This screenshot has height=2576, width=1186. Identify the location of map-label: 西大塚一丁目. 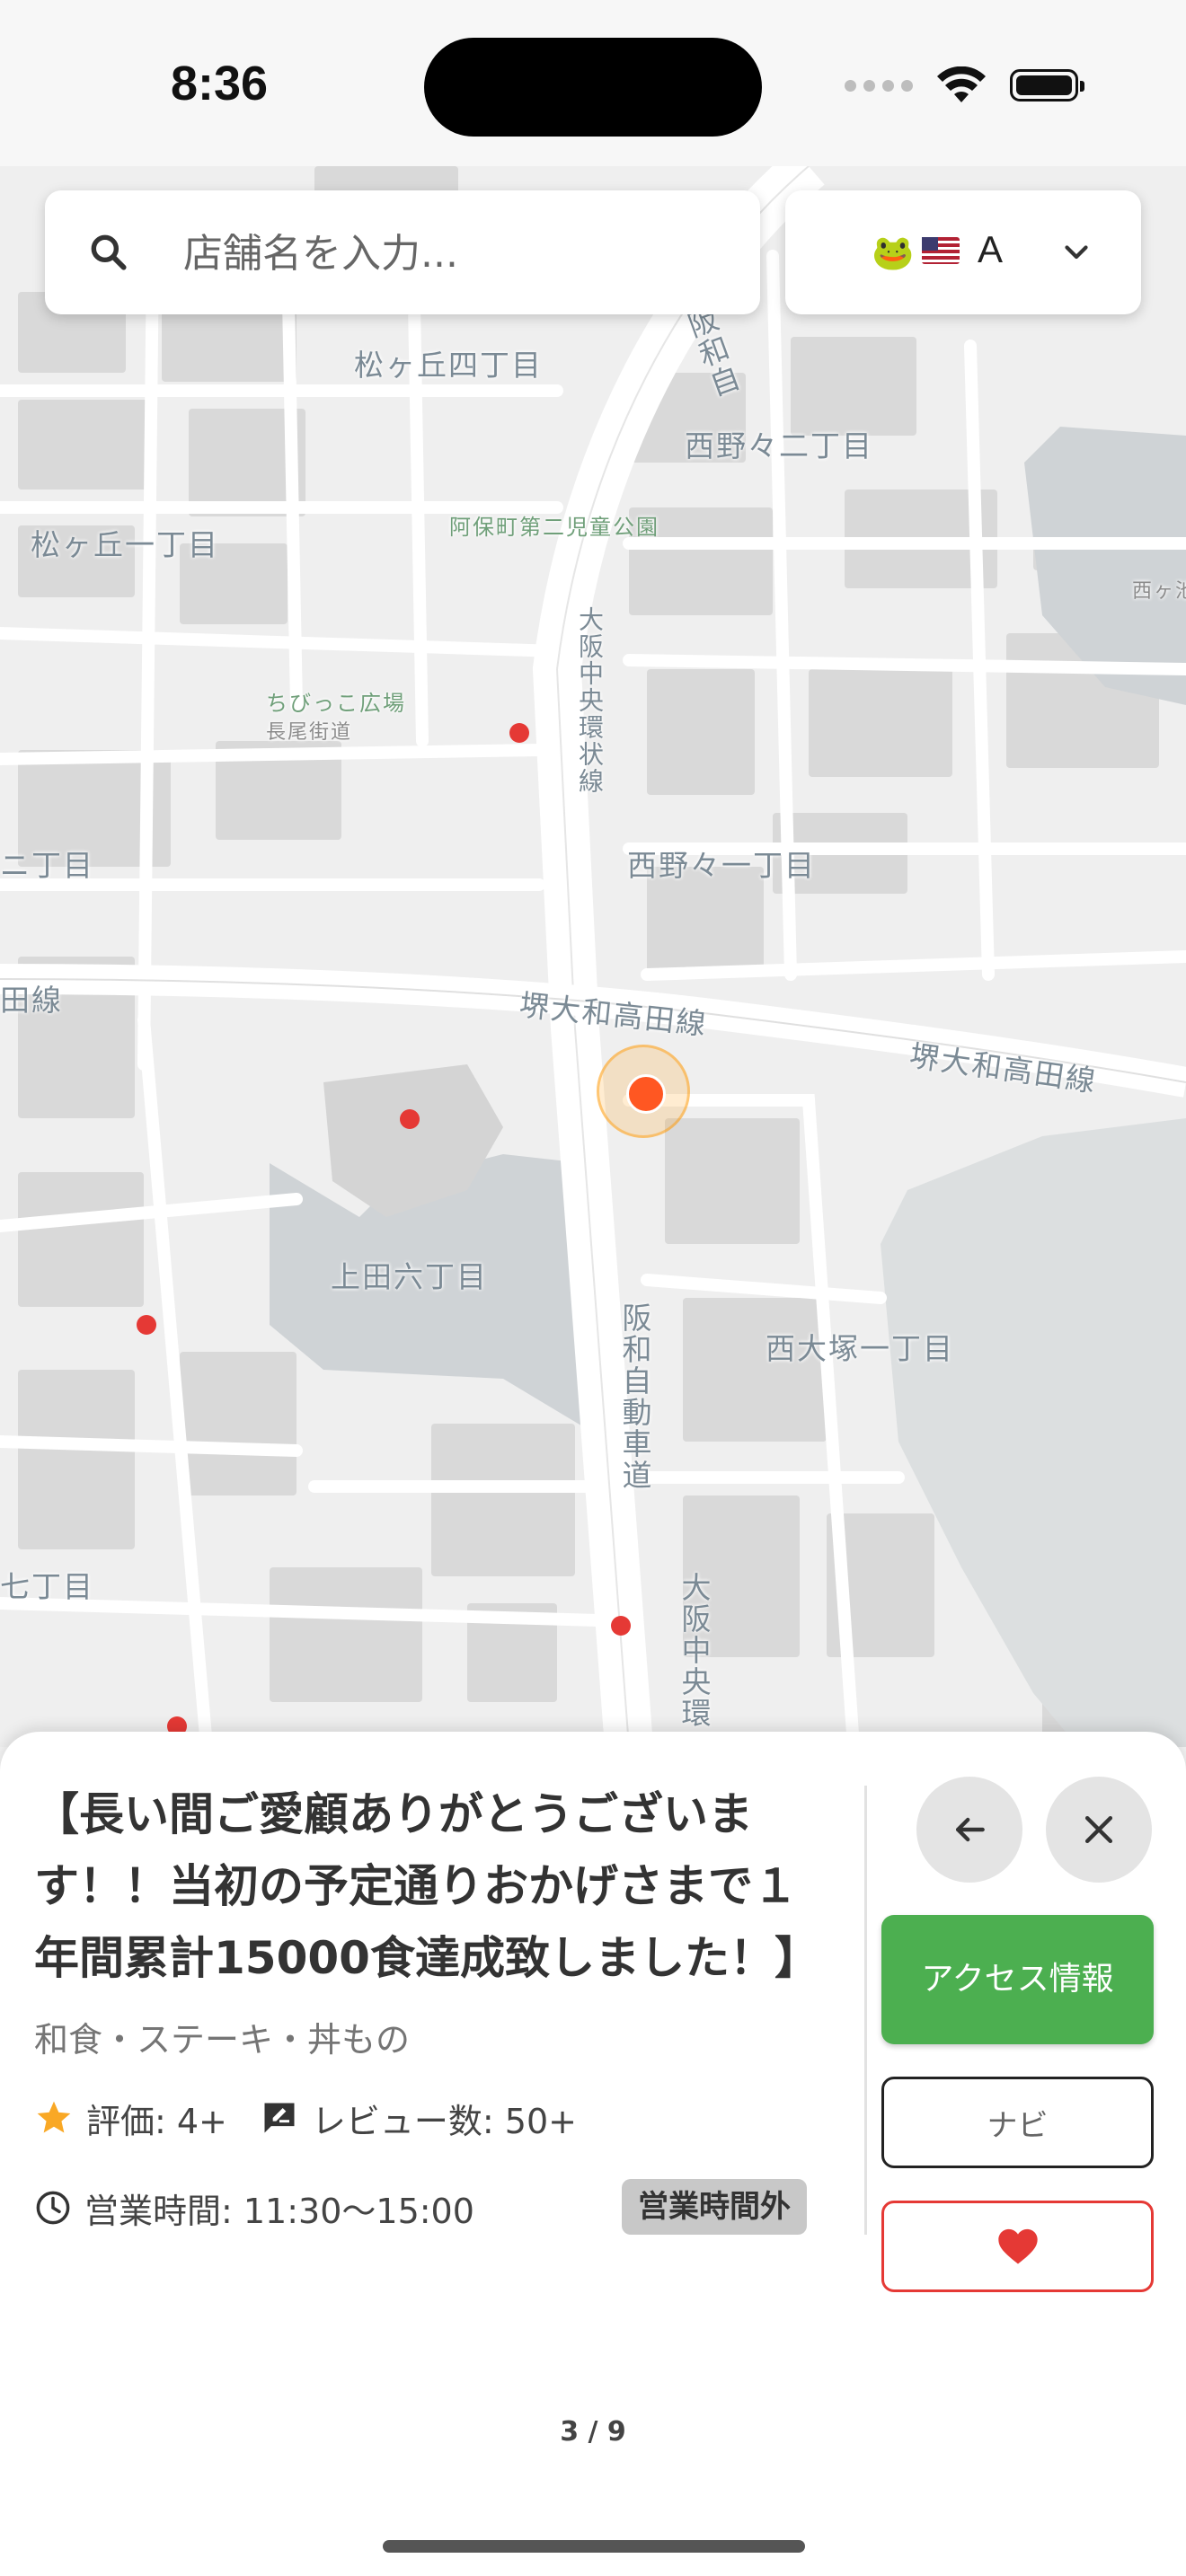
(860, 1348).